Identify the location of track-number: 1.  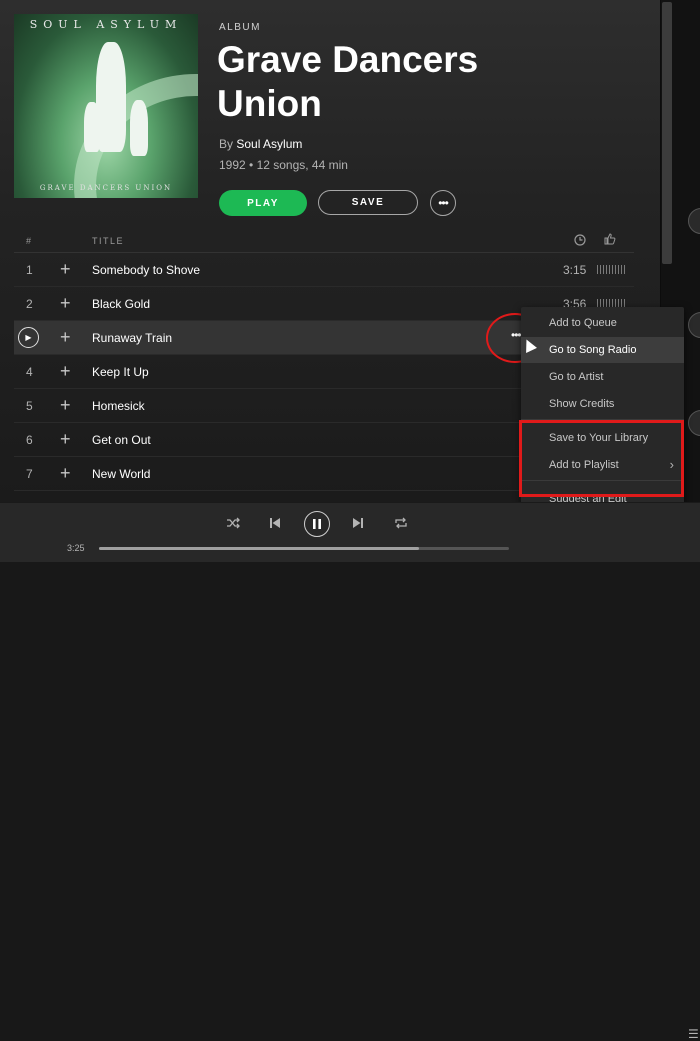
(29, 270).